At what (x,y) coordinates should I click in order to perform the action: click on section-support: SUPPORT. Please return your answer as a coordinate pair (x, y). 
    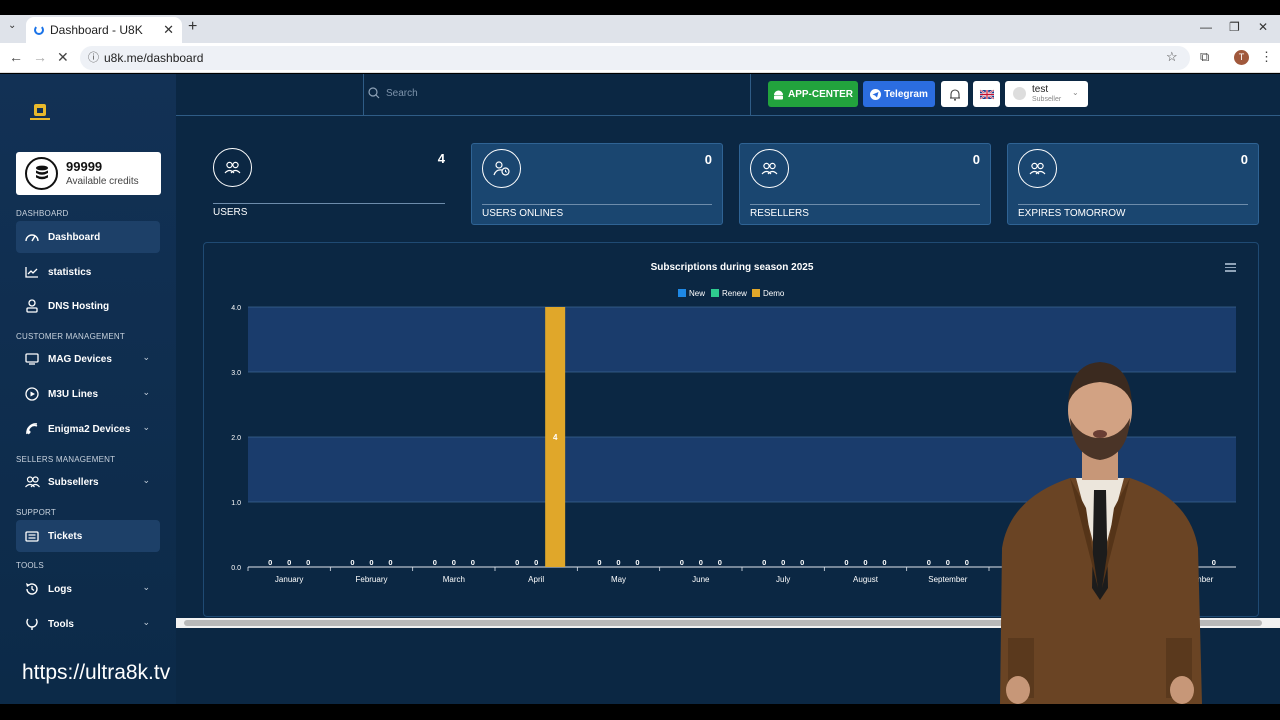
    Looking at the image, I should click on (36, 512).